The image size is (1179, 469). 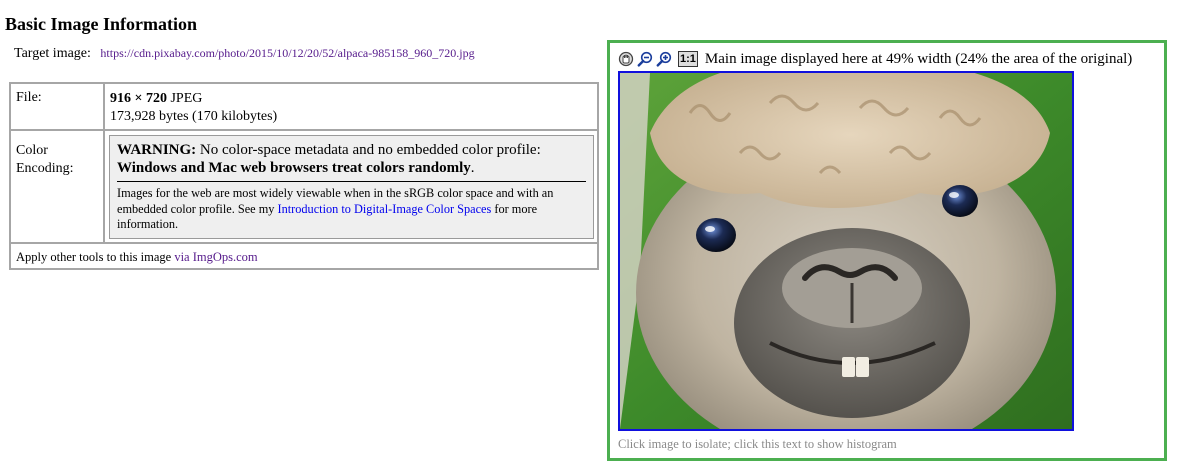 I want to click on target-image-label: Target image:, so click(x=52, y=53).